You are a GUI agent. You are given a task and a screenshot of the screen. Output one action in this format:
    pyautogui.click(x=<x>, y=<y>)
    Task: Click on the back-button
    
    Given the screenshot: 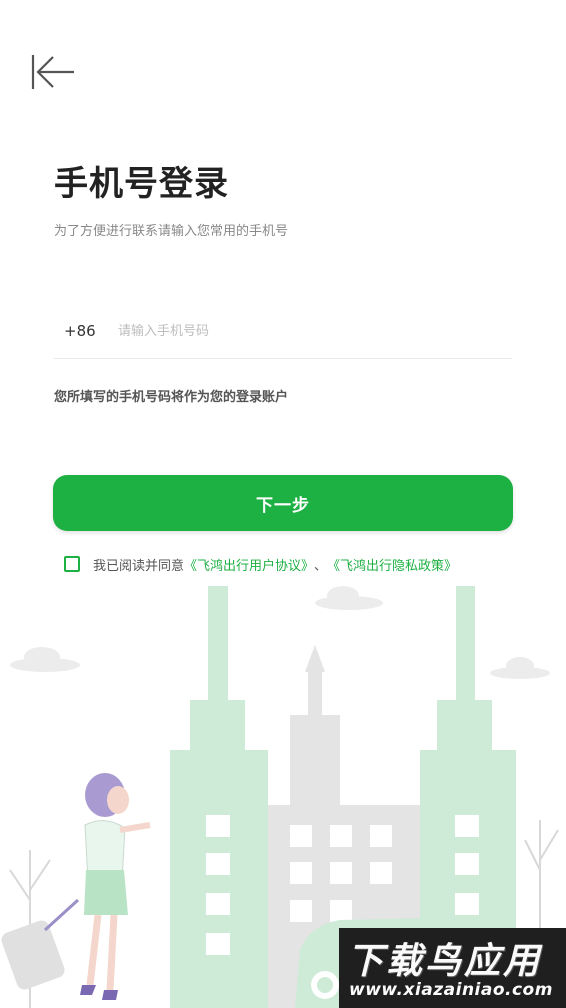 What is the action you would take?
    pyautogui.click(x=52, y=72)
    